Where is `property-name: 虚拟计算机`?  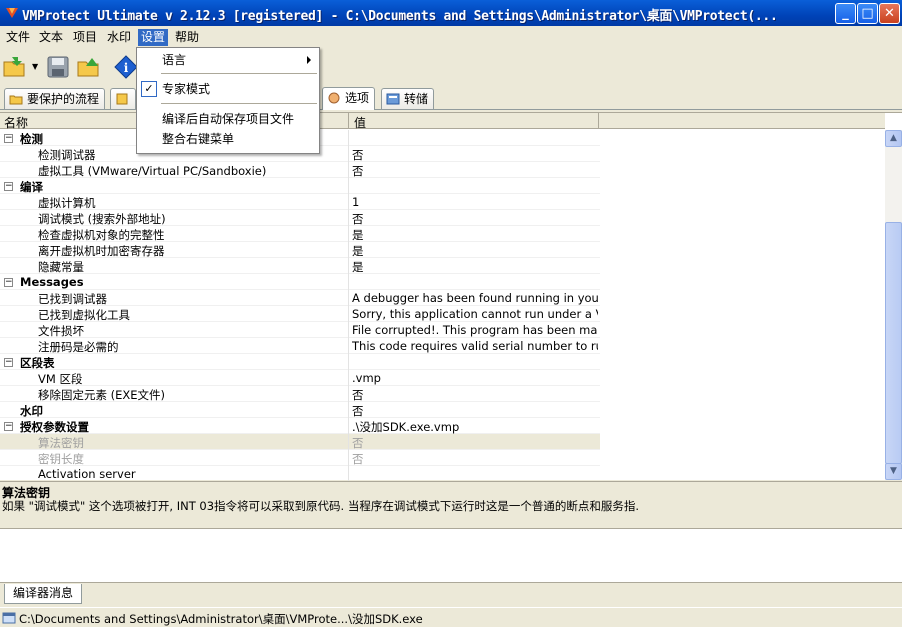 property-name: 虚拟计算机 is located at coordinates (67, 203).